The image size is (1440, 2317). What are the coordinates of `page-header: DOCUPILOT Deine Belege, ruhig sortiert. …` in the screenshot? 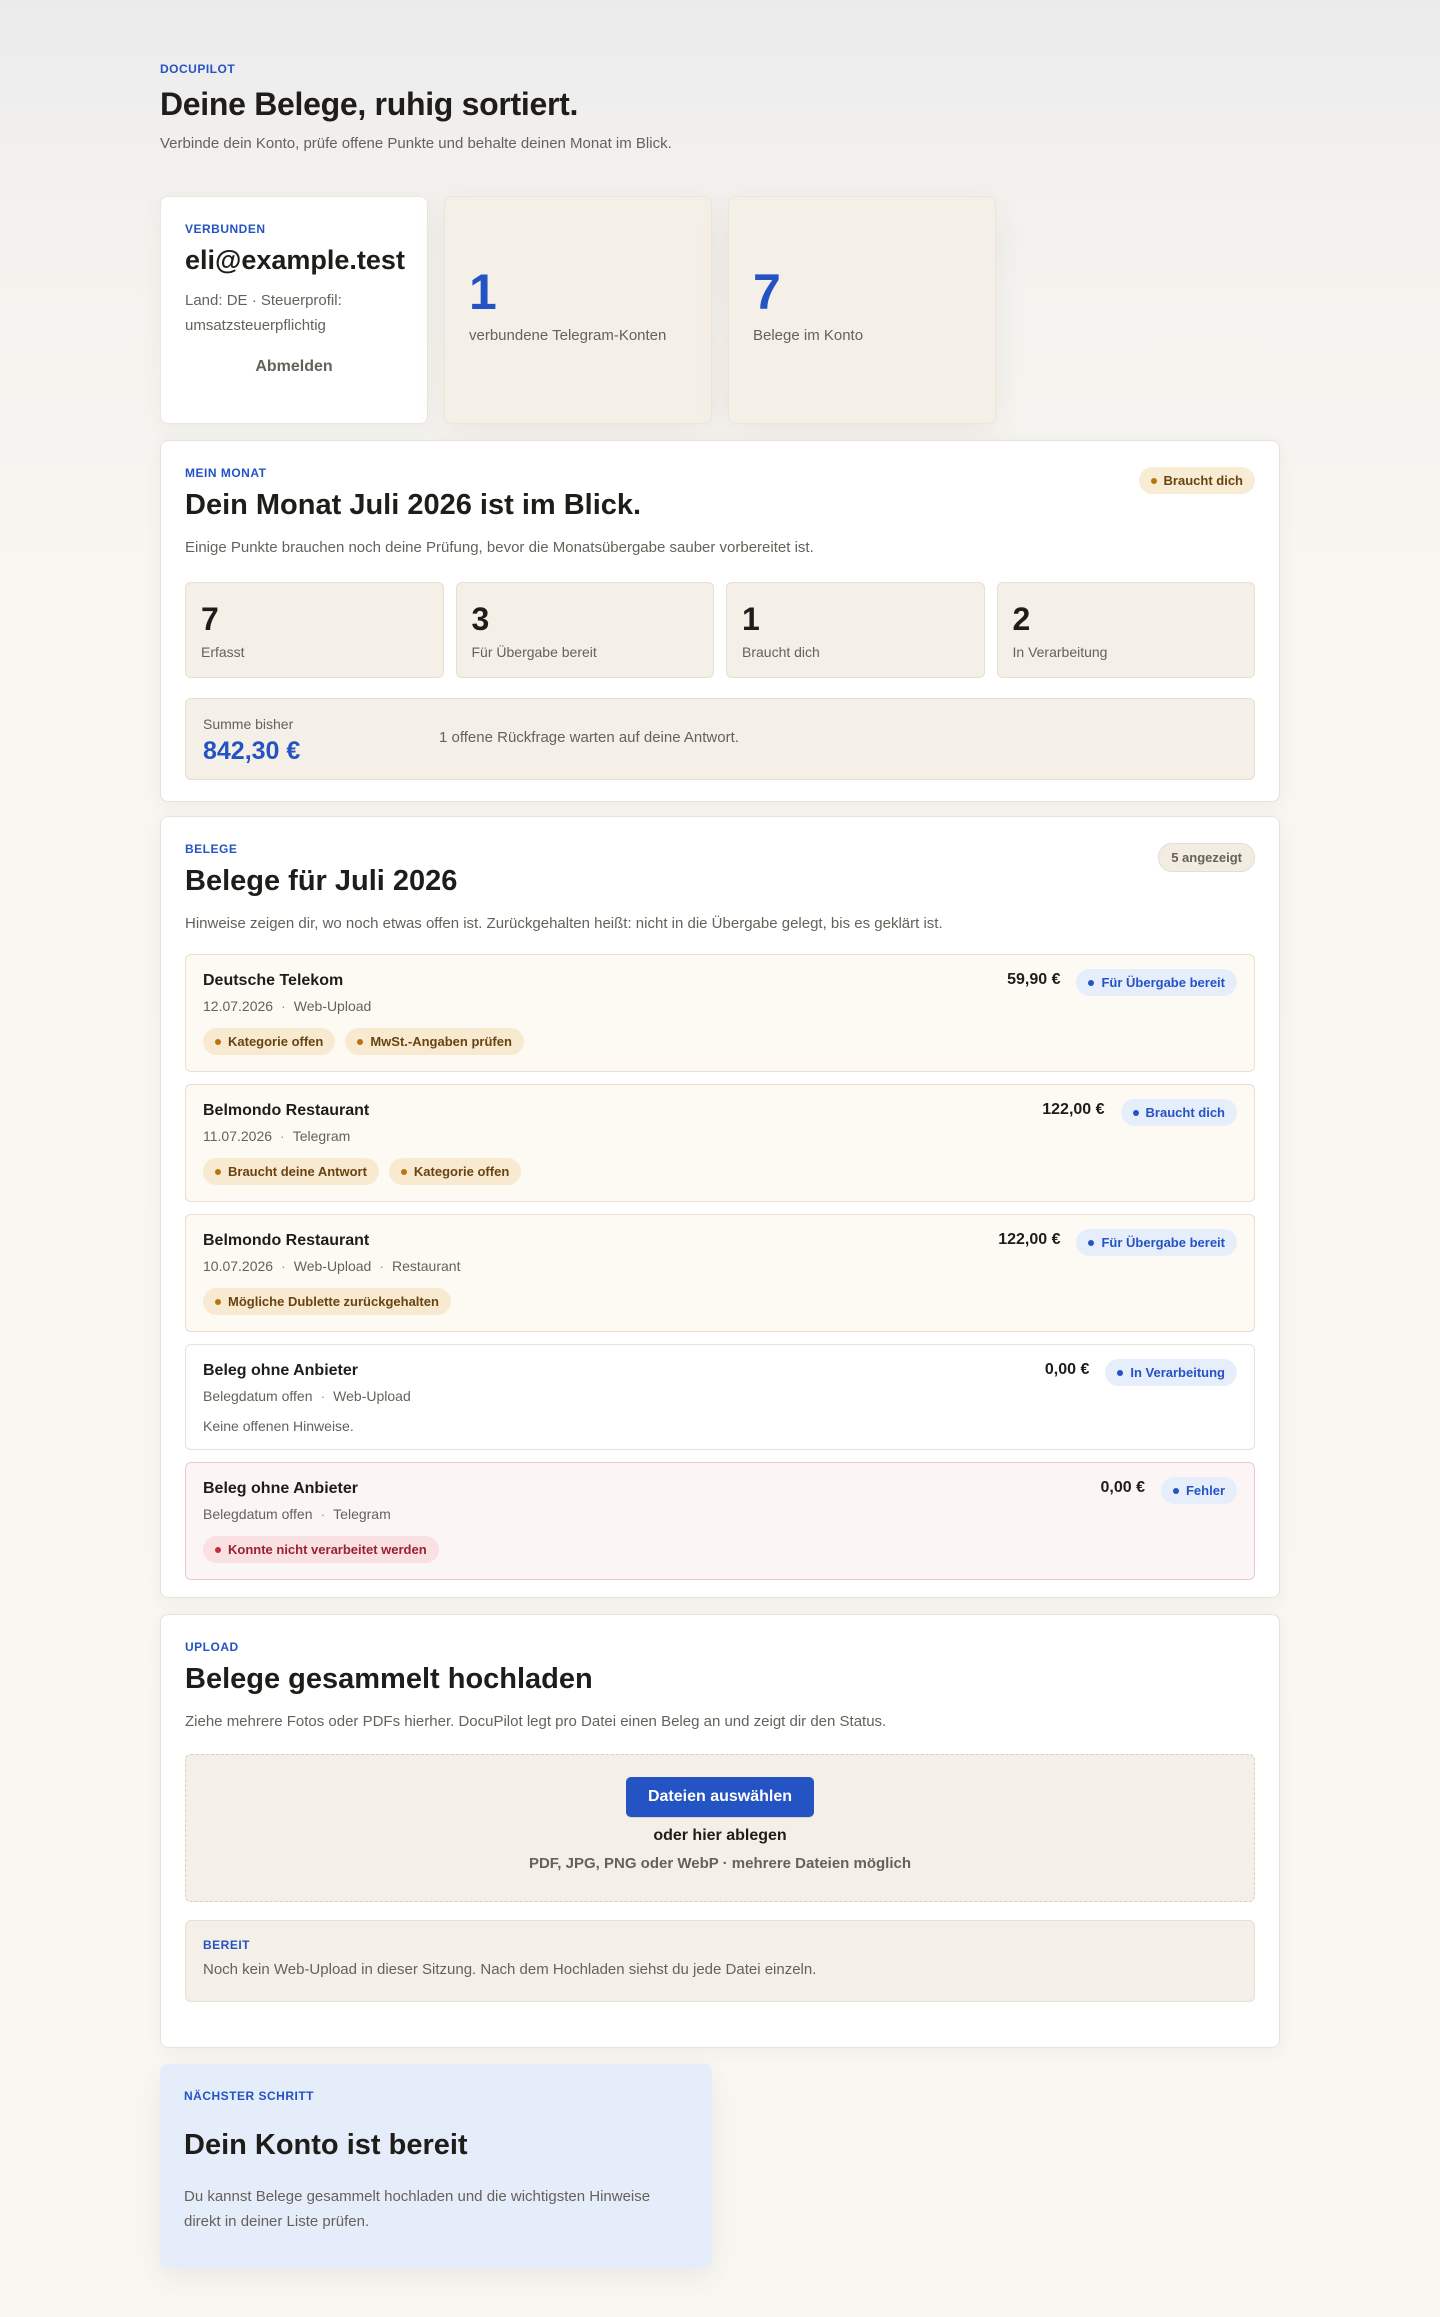 It's located at (416, 107).